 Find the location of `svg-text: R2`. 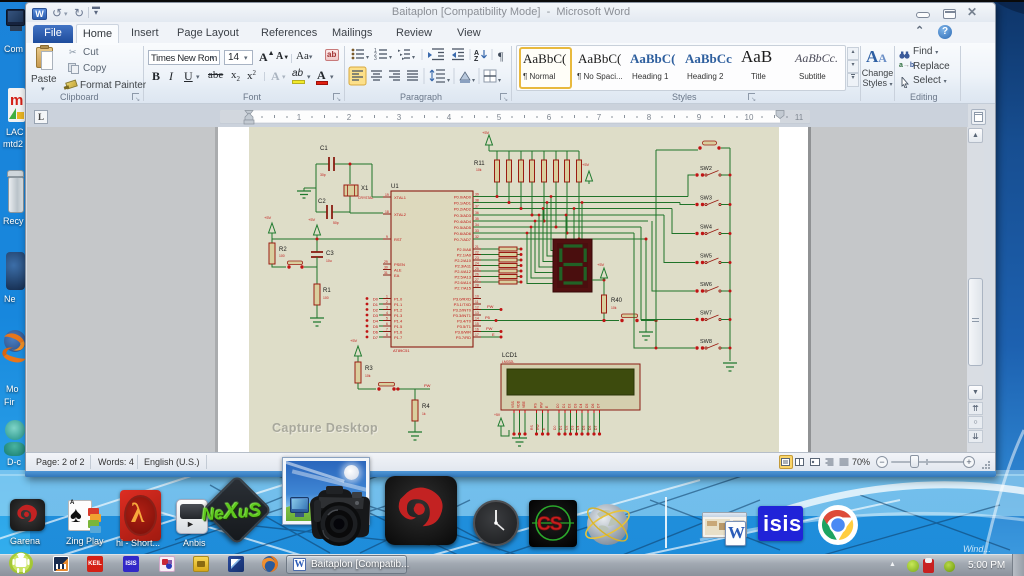

svg-text: R2 is located at coordinates (283, 250).